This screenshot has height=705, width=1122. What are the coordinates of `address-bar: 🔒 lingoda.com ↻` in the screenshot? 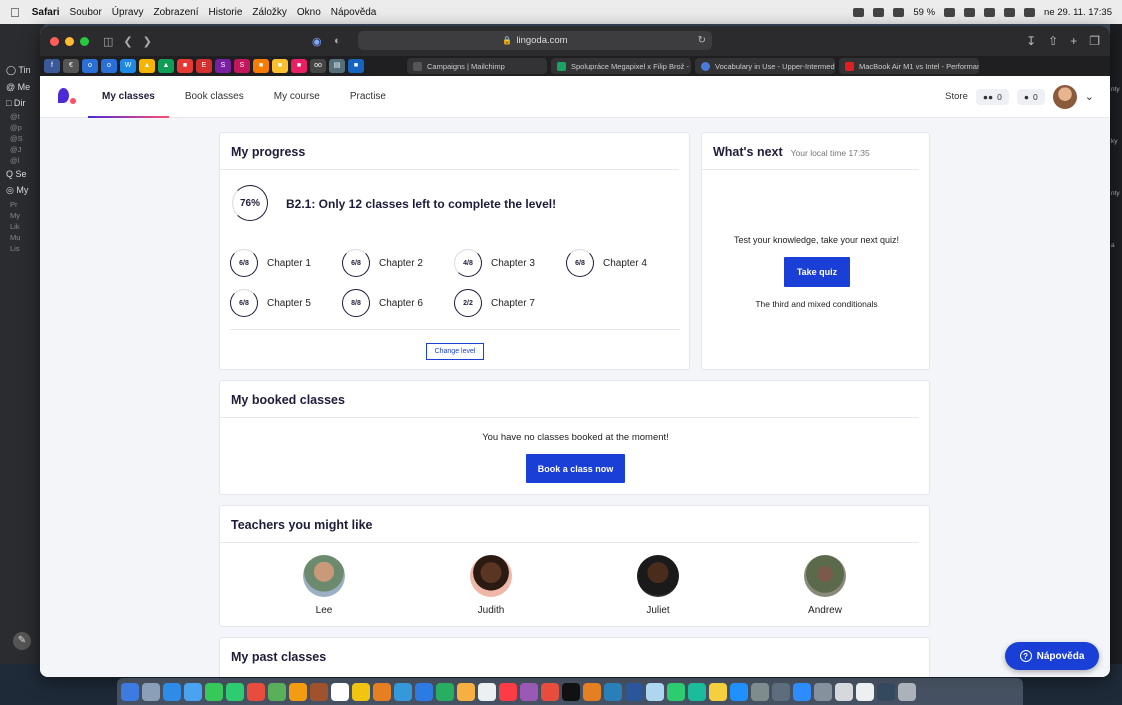 It's located at (535, 40).